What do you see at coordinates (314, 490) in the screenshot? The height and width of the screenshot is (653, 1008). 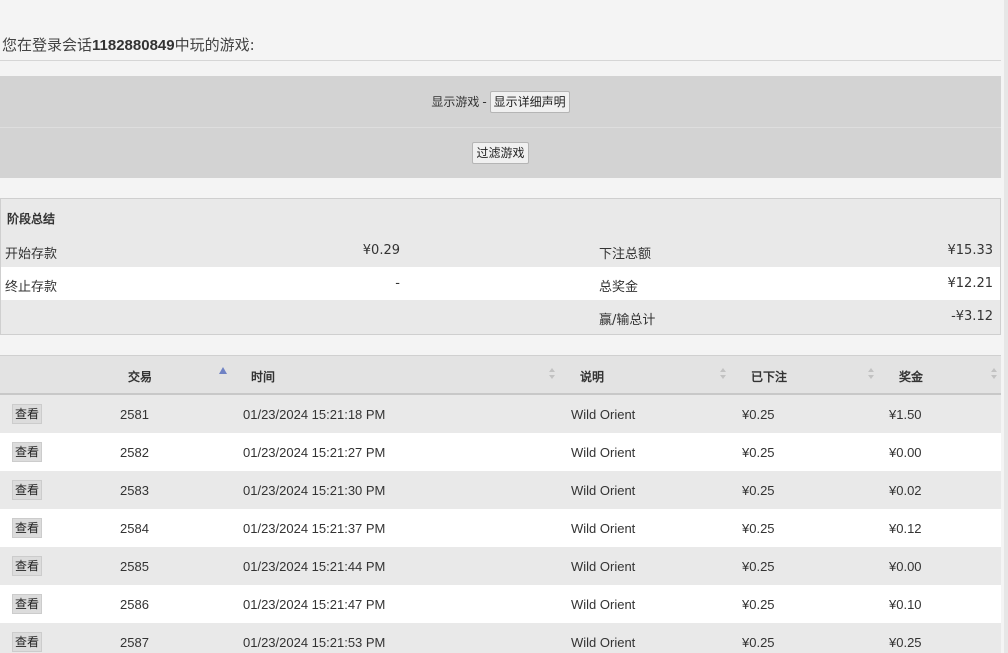 I see `time-cell: 01/23/2024 15:21:30 PM` at bounding box center [314, 490].